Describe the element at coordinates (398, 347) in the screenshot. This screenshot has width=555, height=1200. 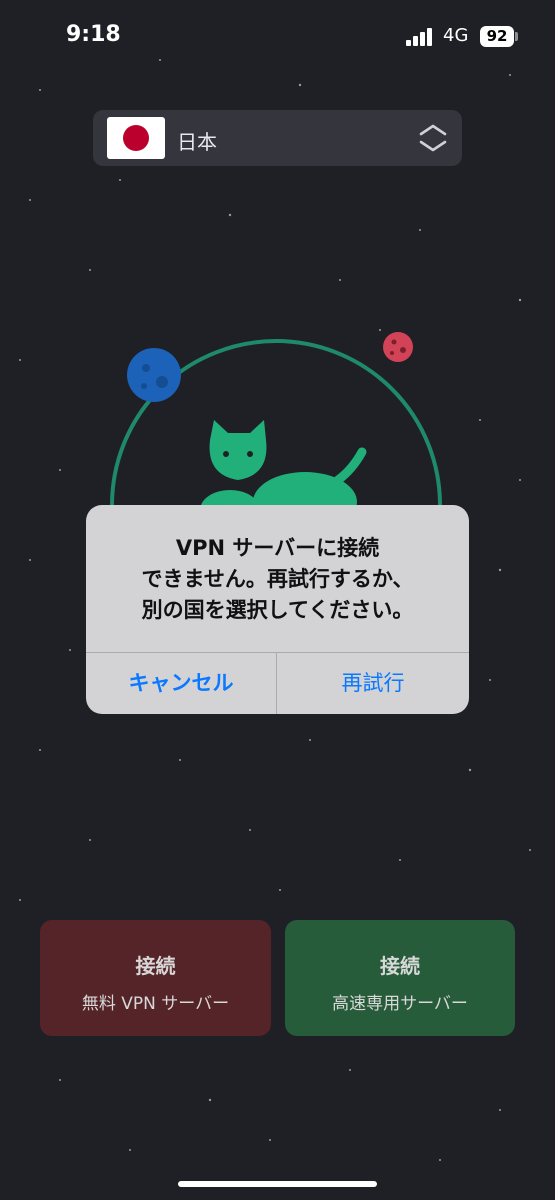
I see `red-planet-icon` at that location.